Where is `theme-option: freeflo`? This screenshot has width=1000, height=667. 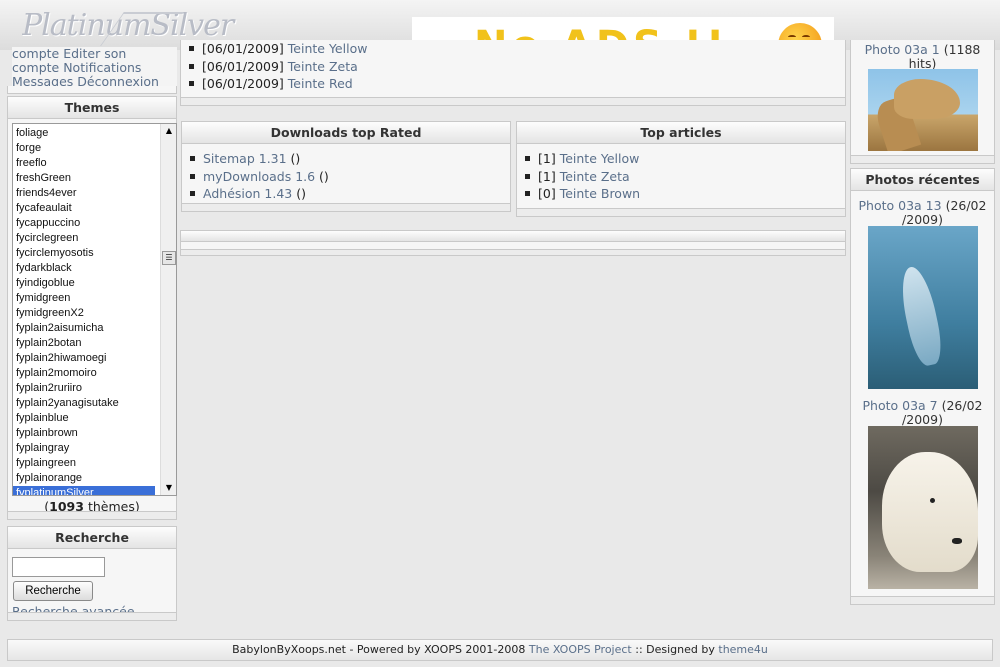 theme-option: freeflo is located at coordinates (84, 163).